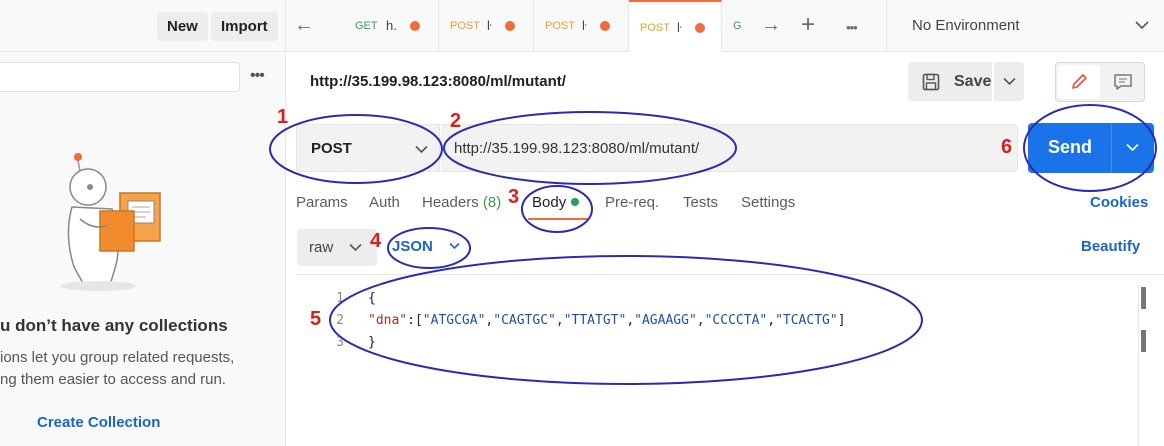 This screenshot has height=446, width=1164. I want to click on send-button: Send, so click(1091, 148).